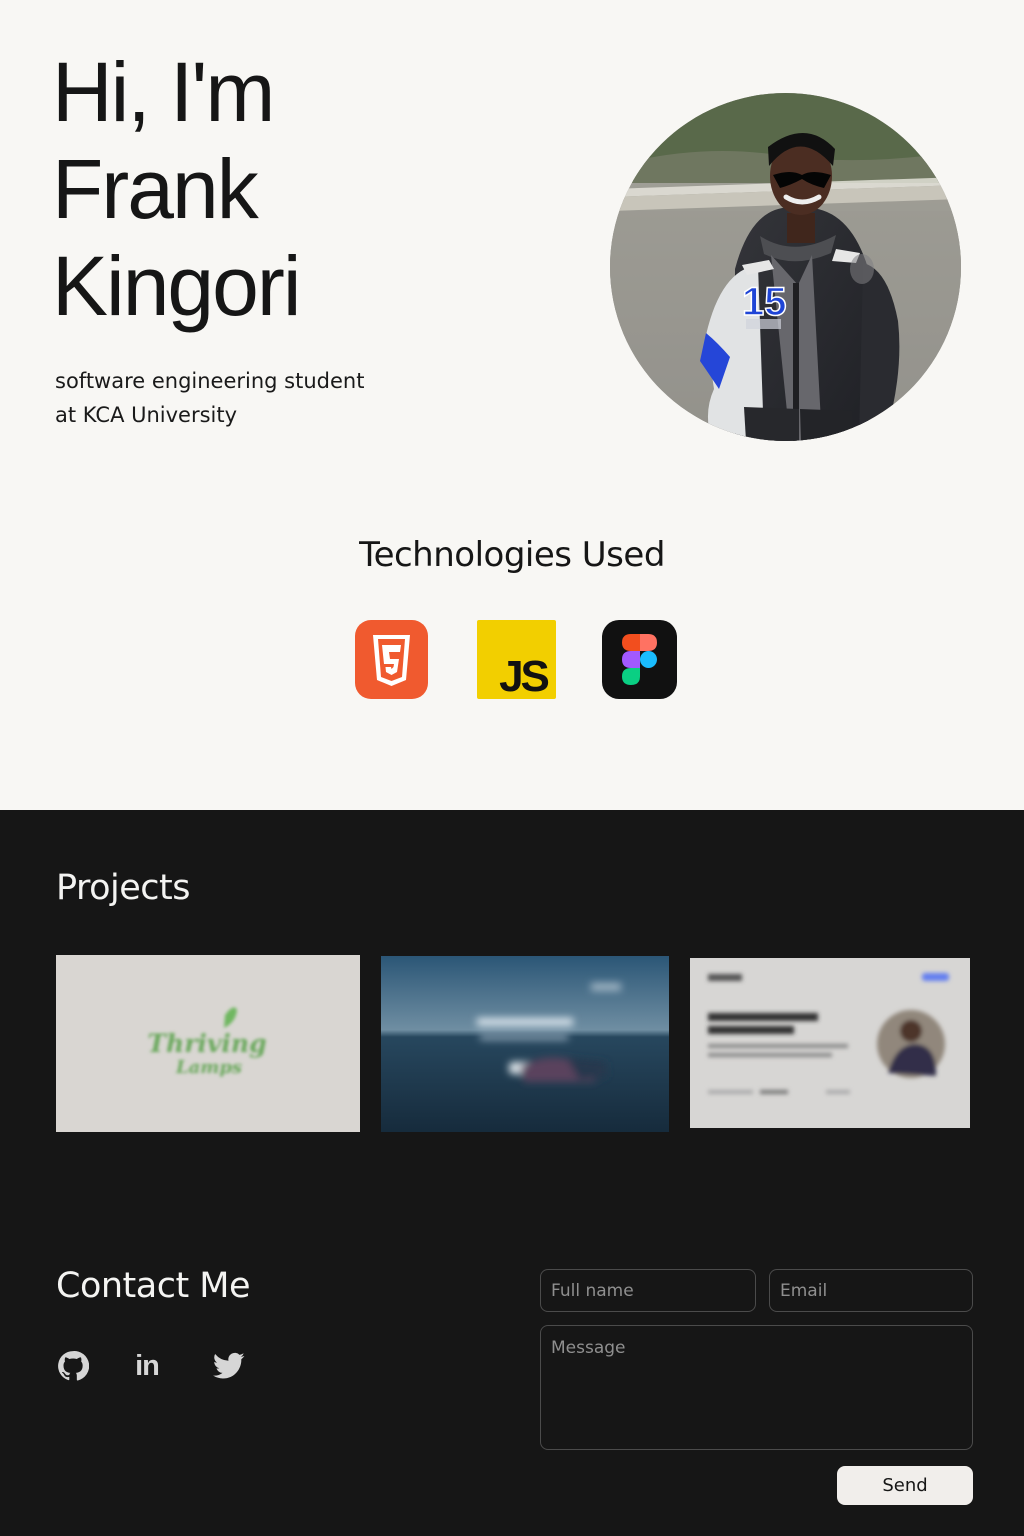  I want to click on linkedin-icon: in, so click(147, 1365).